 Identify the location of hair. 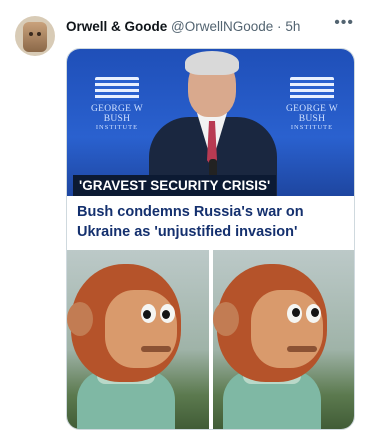
(212, 63).